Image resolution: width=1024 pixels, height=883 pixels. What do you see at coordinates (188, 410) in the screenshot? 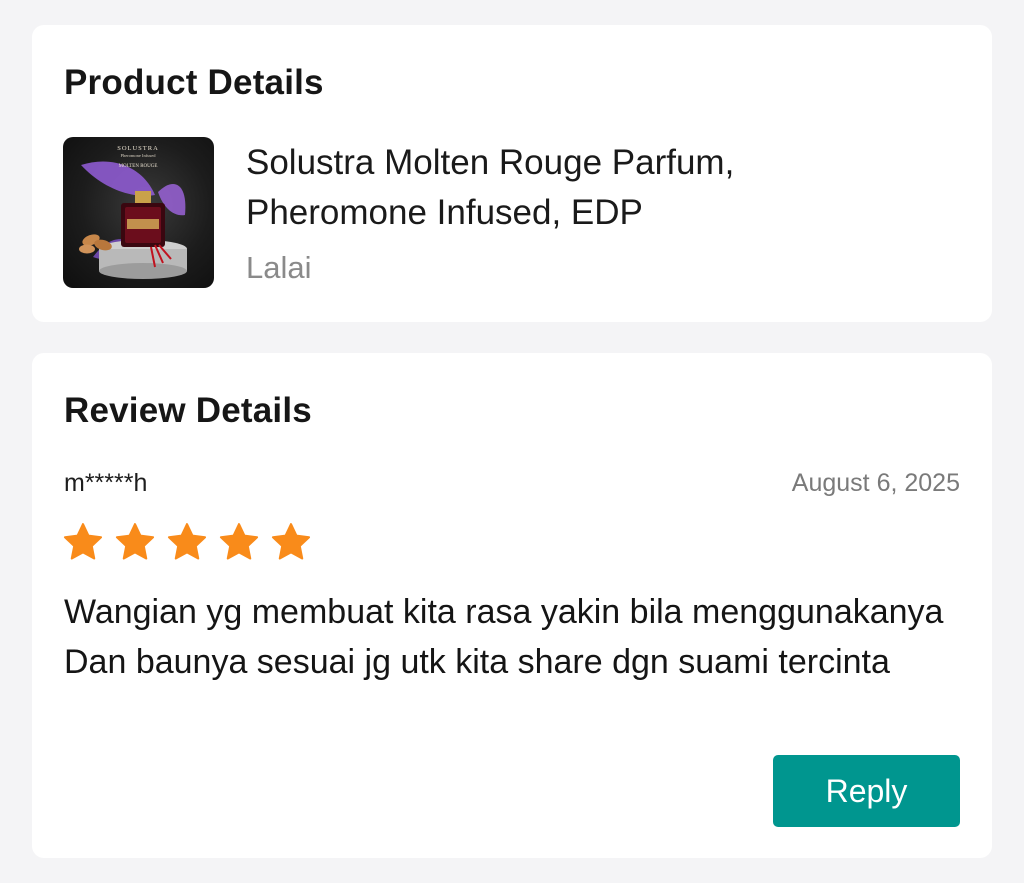
I see `review-details-title: Review Details` at bounding box center [188, 410].